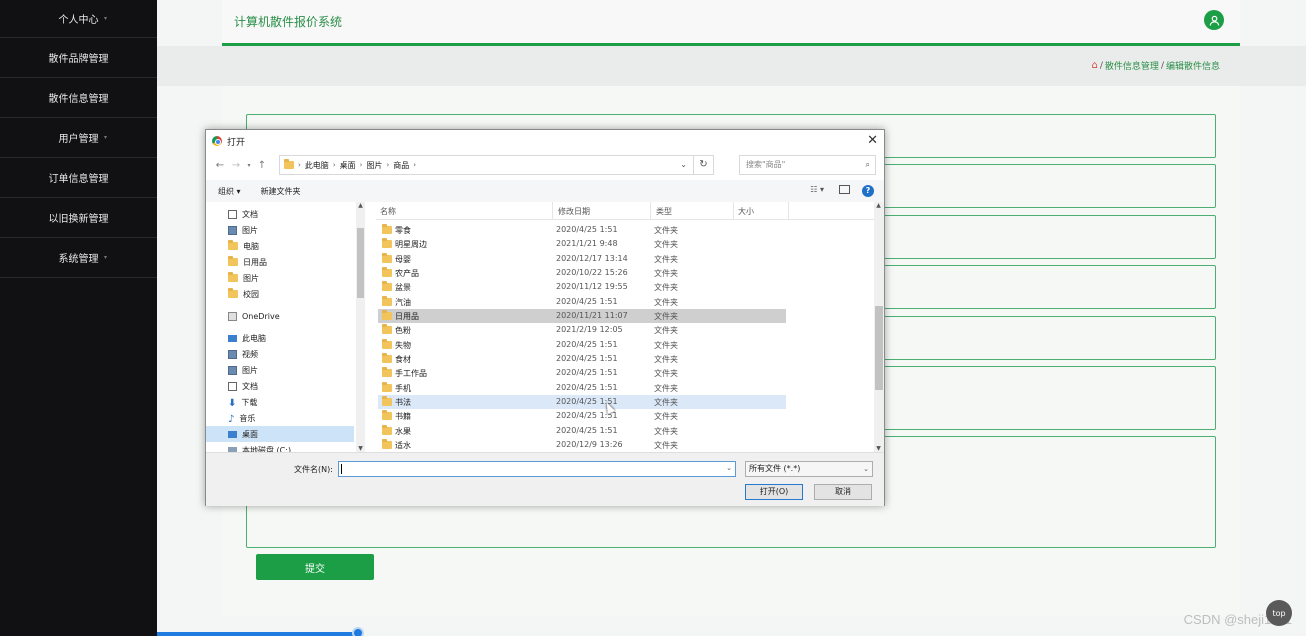 This screenshot has width=1306, height=636. Describe the element at coordinates (78, 98) in the screenshot. I see `sidebar-item-parts-info: 散件信息管理` at that location.